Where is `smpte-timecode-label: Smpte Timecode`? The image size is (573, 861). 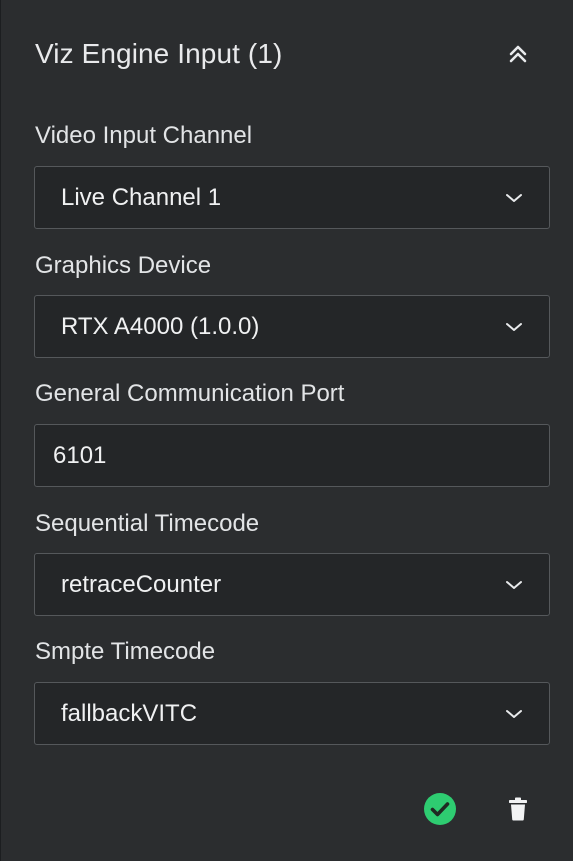 smpte-timecode-label: Smpte Timecode is located at coordinates (125, 651).